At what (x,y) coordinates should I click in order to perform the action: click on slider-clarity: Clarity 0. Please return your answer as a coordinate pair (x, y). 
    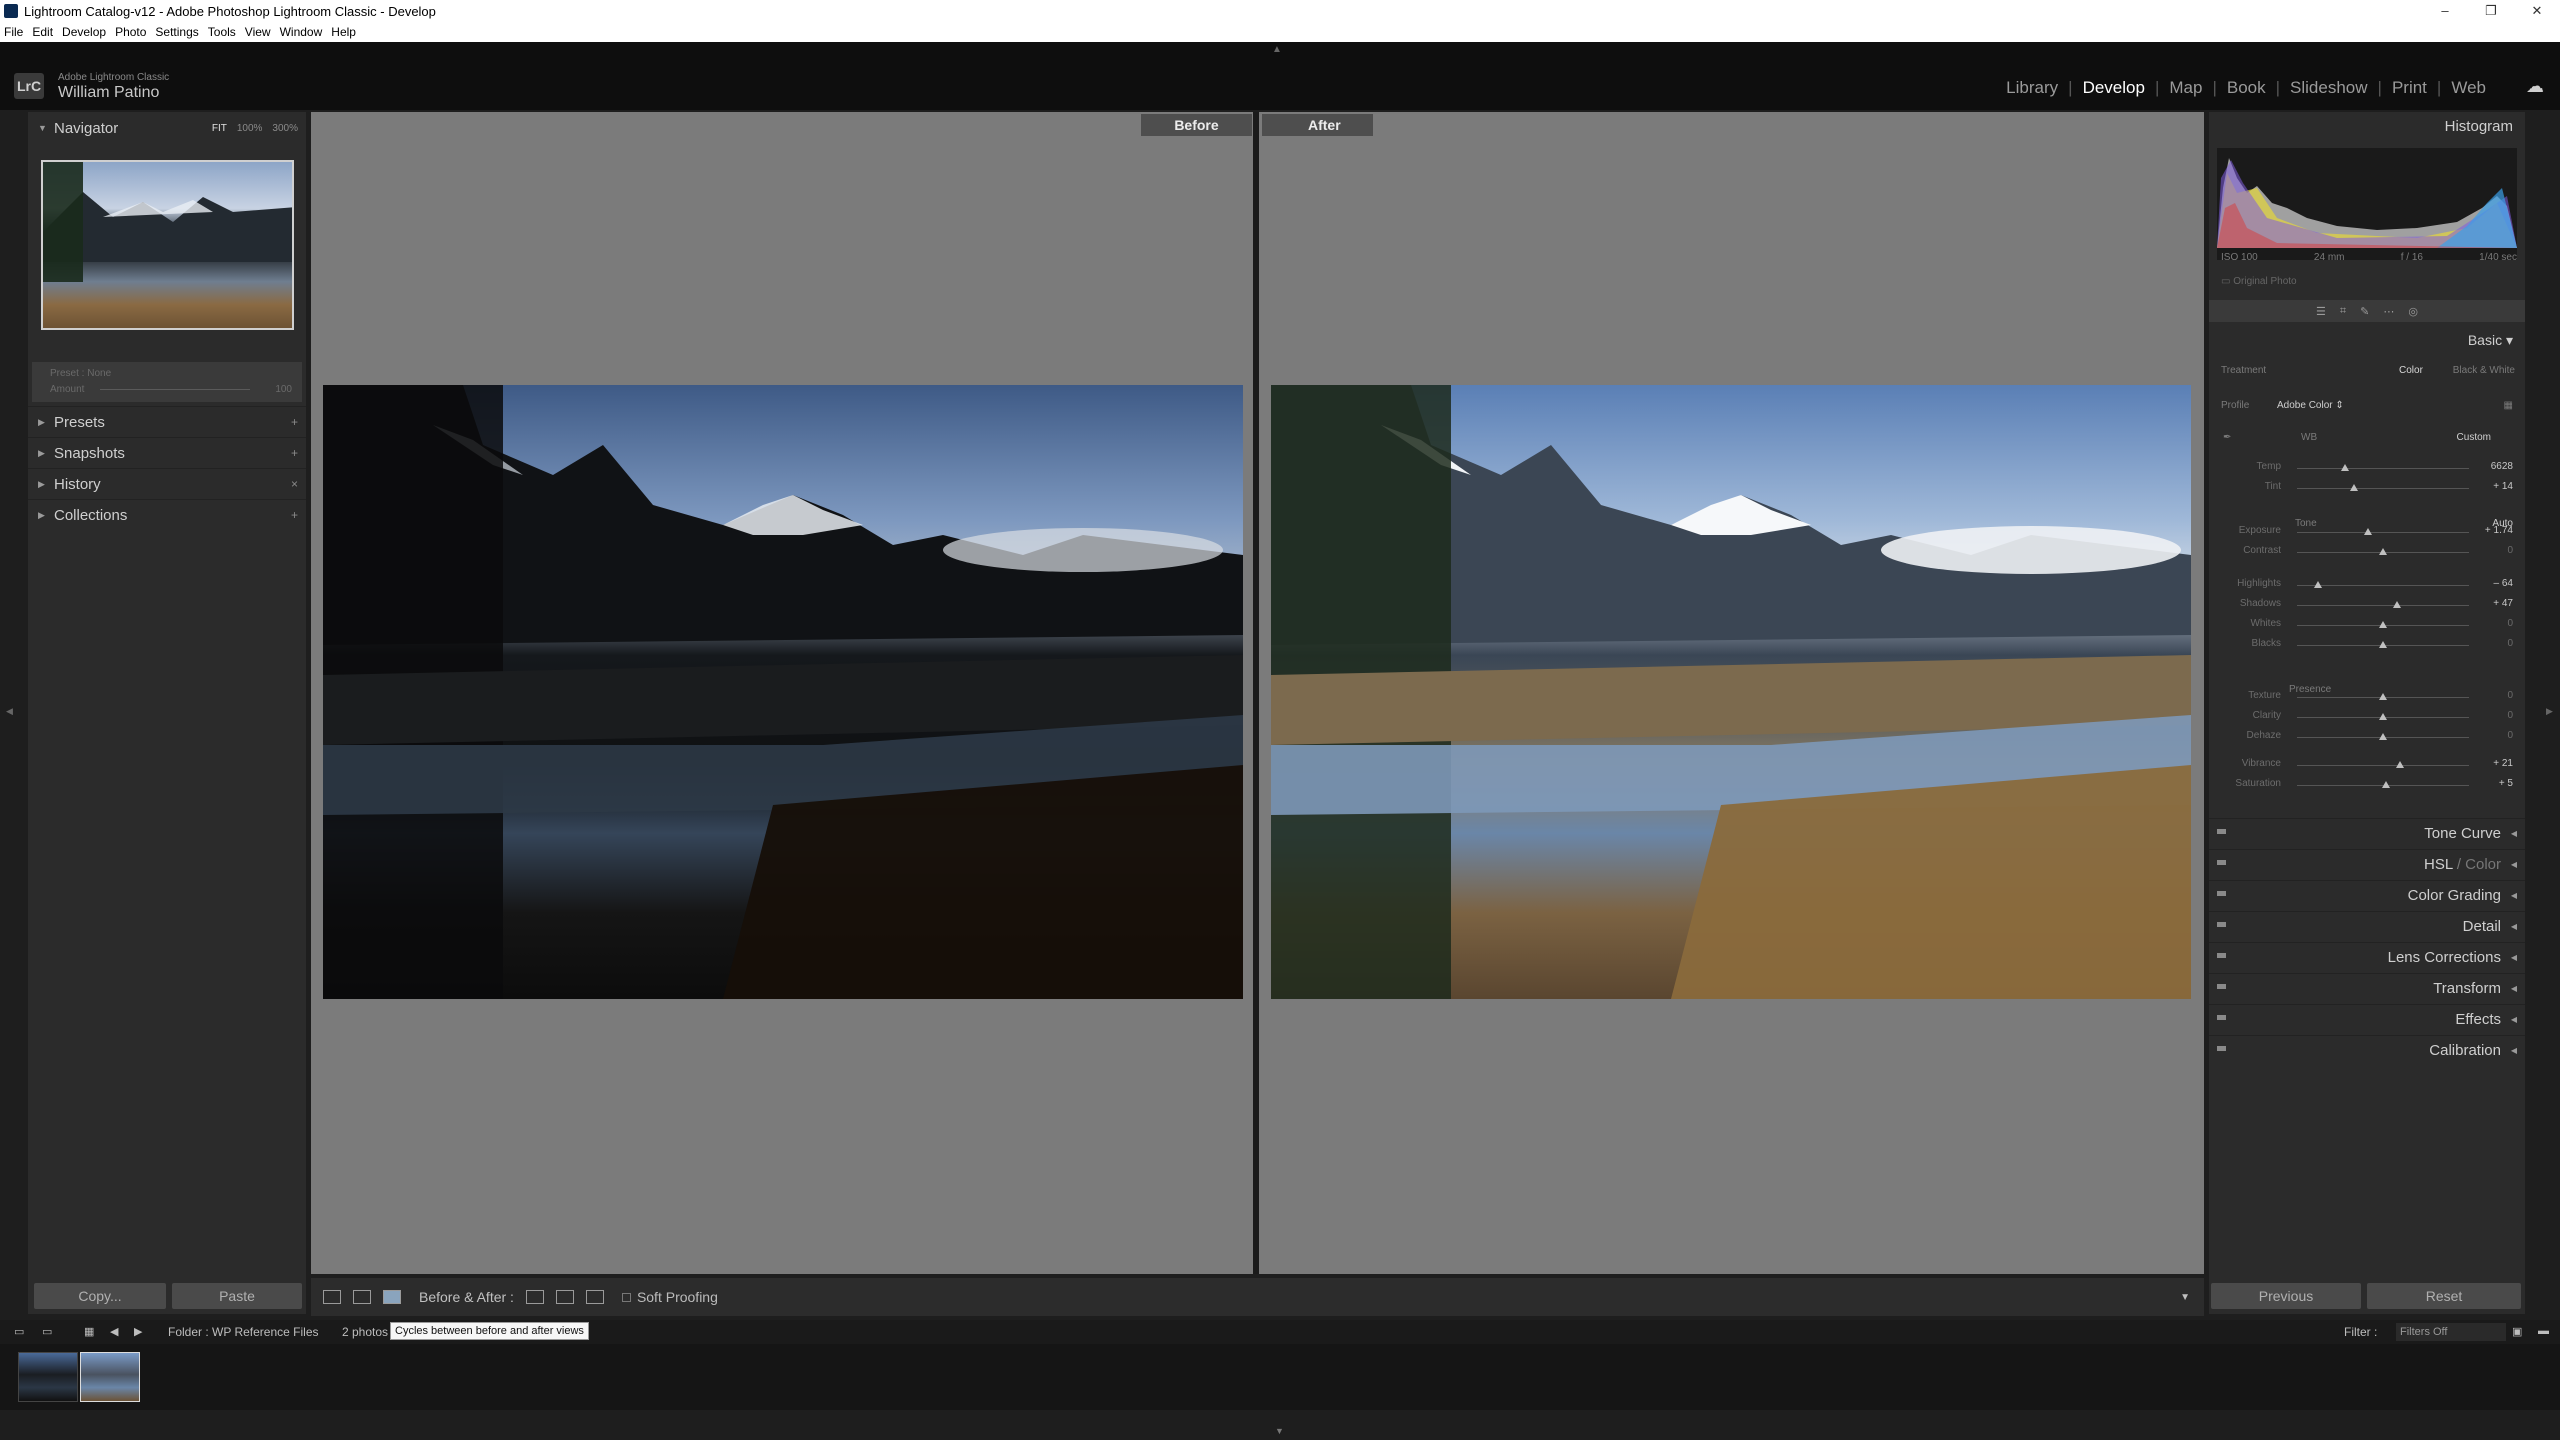
    Looking at the image, I should click on (2367, 717).